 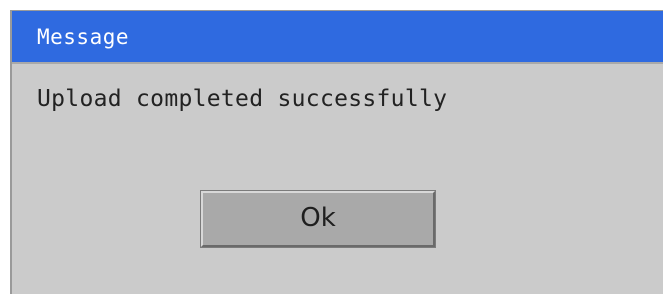 What do you see at coordinates (242, 99) in the screenshot?
I see `dialog-message-text: Upload completed successfully` at bounding box center [242, 99].